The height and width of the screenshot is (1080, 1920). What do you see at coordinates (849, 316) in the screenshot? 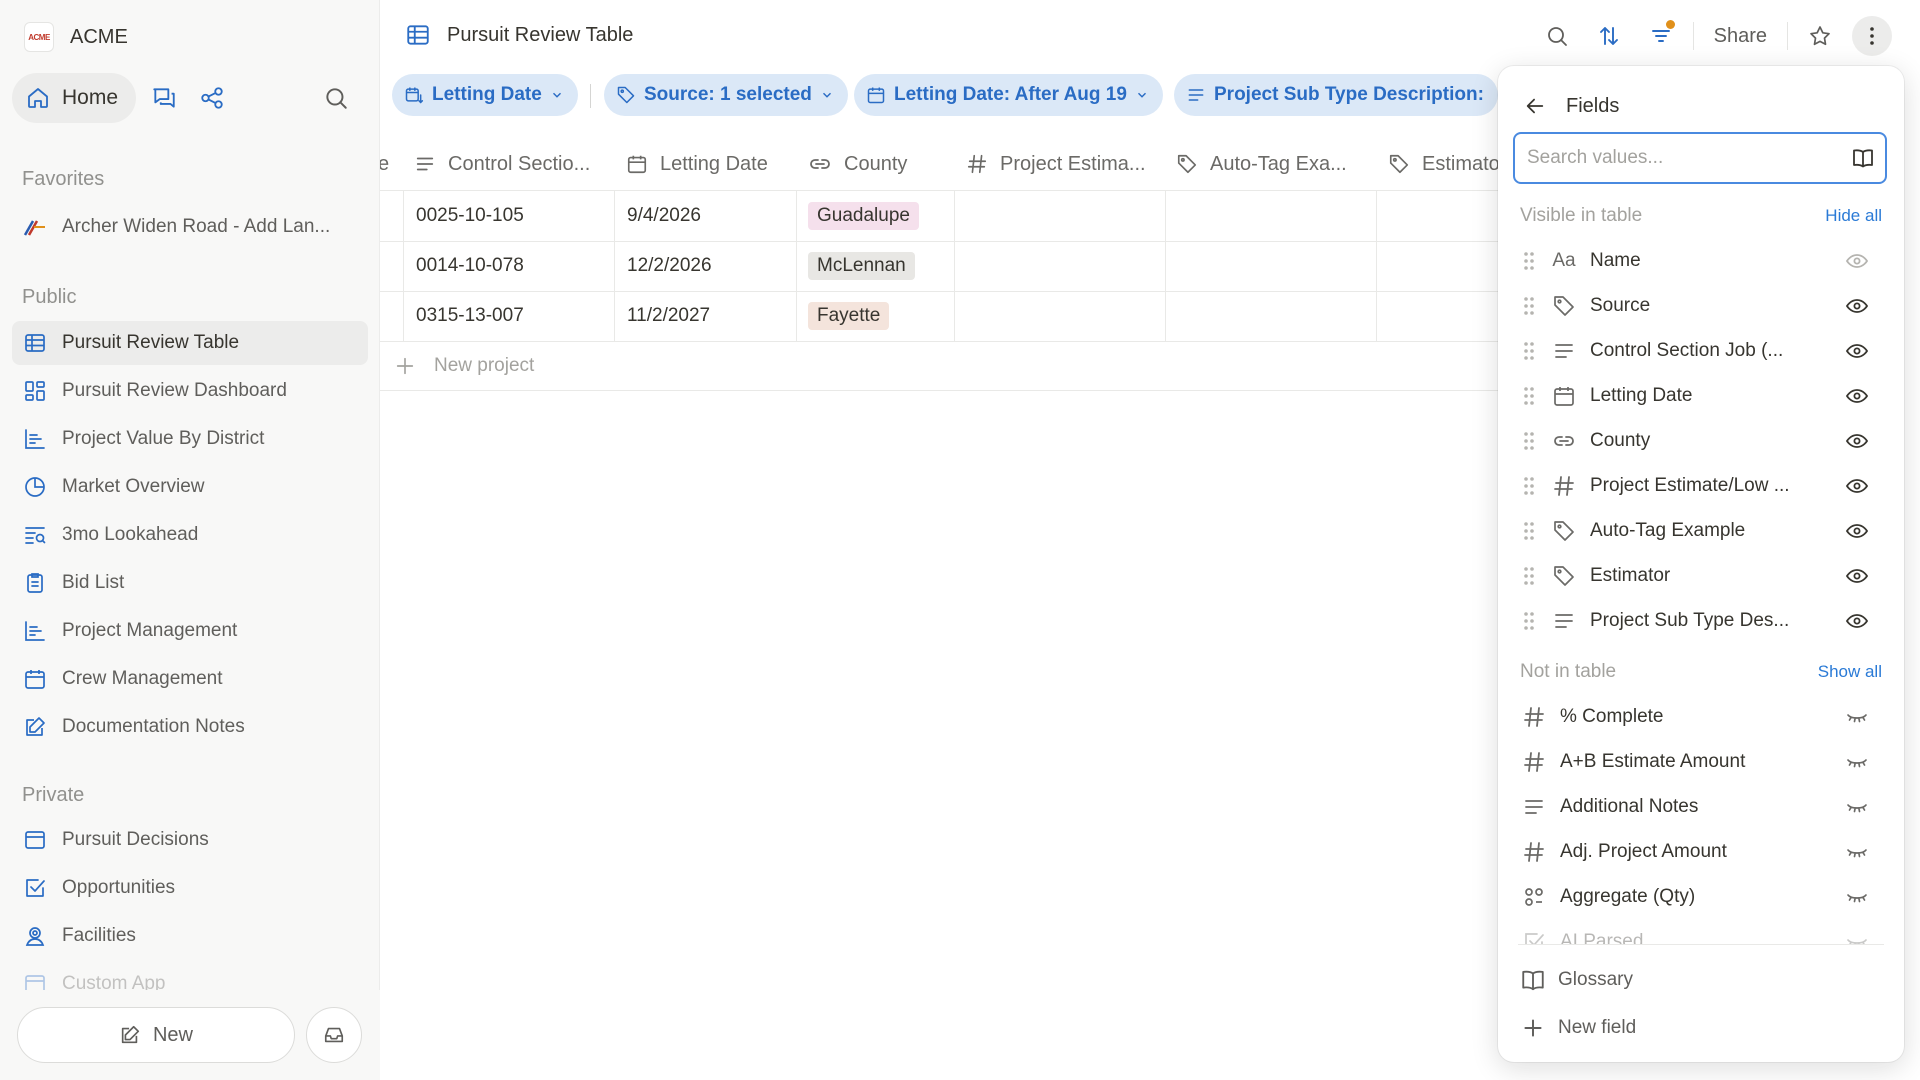
I see `cell-county: Fayette` at bounding box center [849, 316].